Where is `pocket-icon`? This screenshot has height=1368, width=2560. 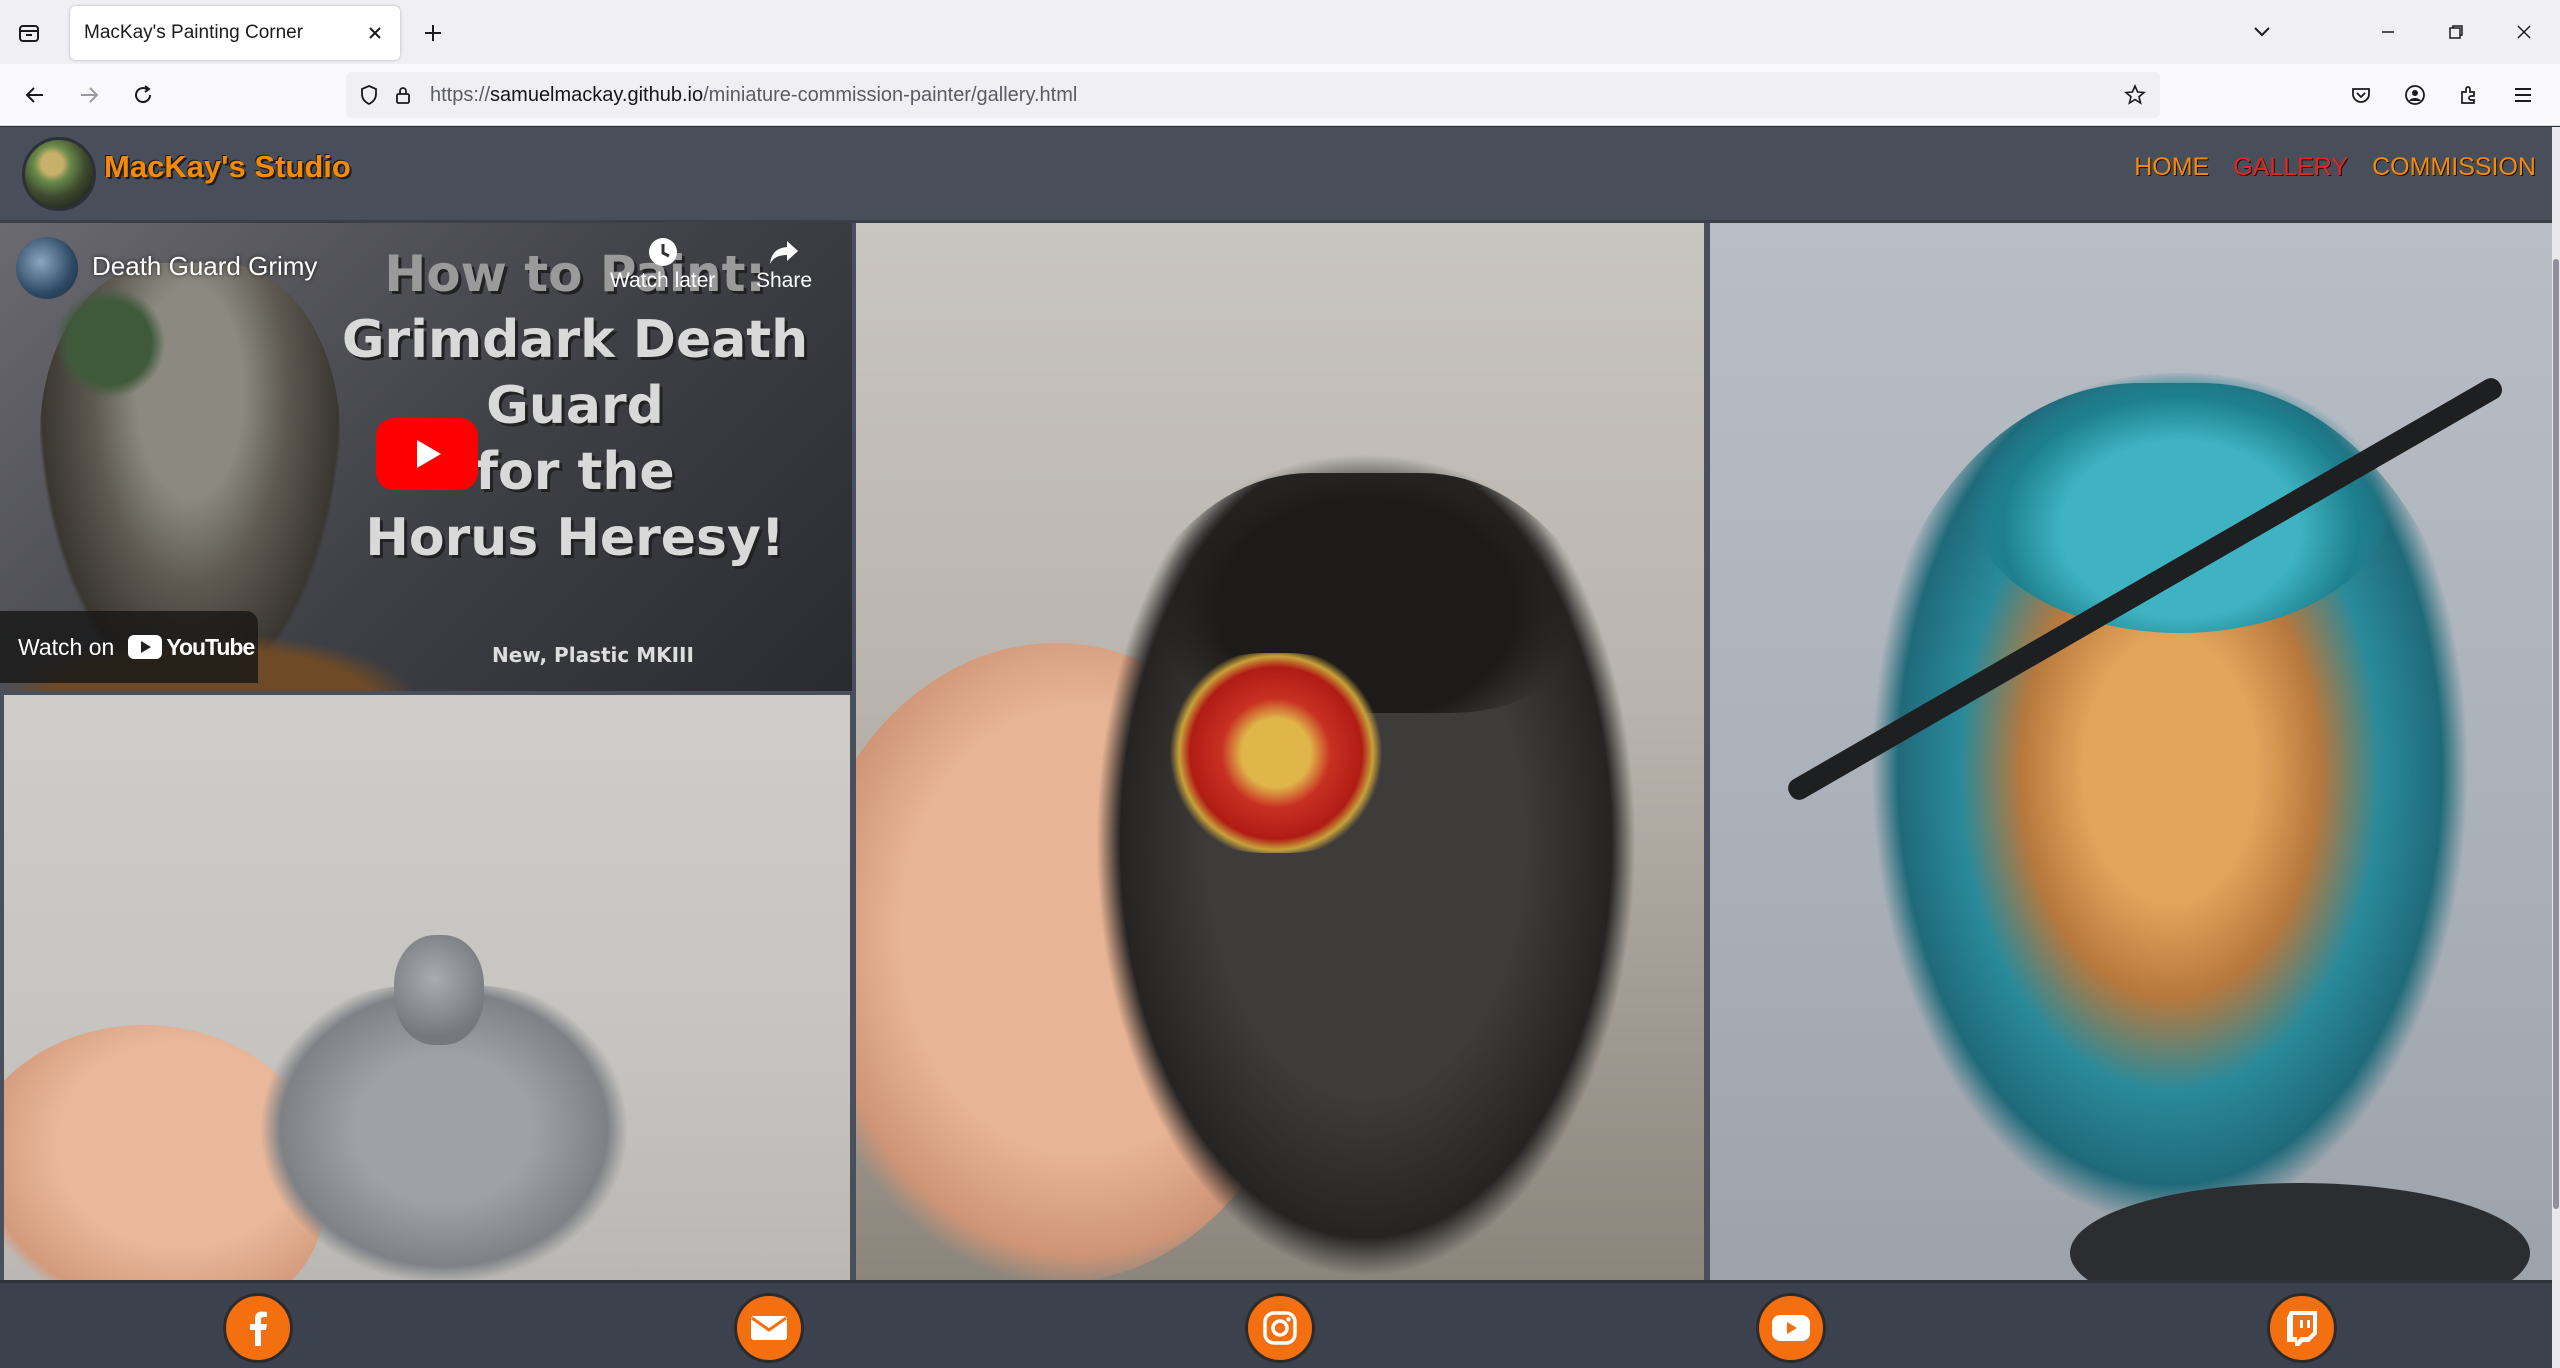 pocket-icon is located at coordinates (2361, 95).